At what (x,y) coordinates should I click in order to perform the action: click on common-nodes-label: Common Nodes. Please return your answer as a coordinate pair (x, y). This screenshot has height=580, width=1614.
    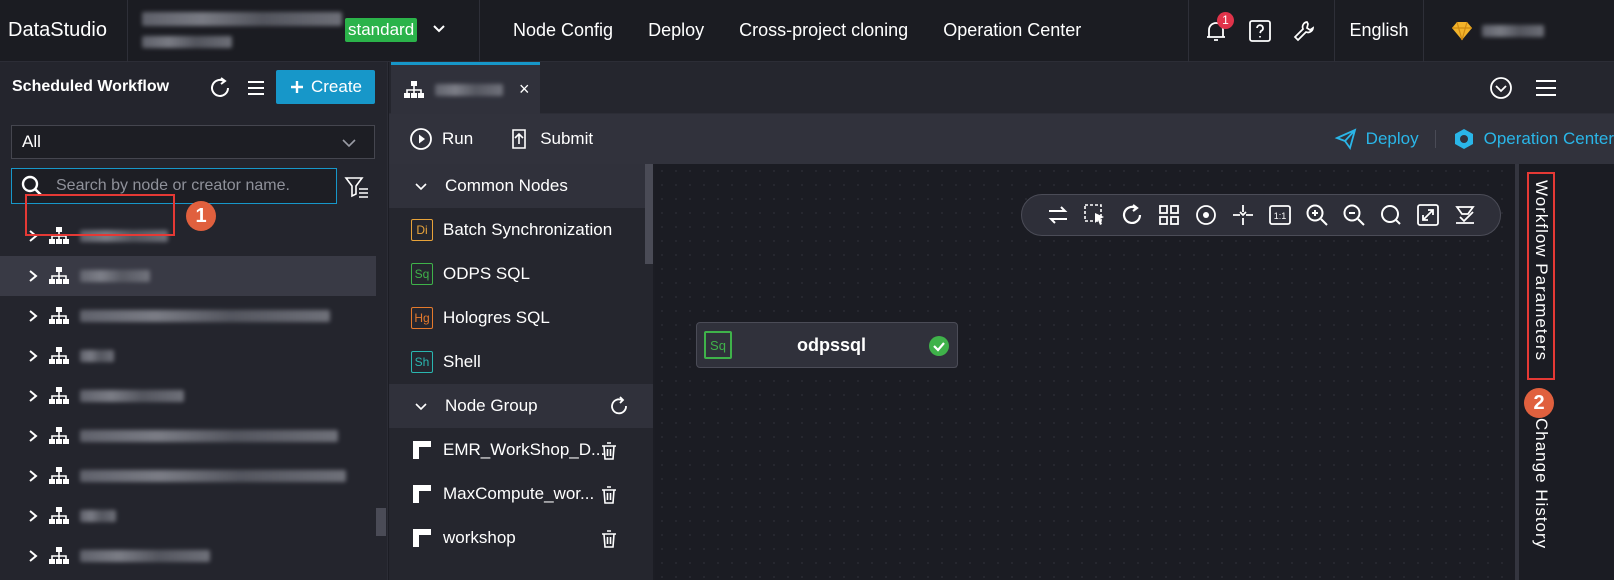
    Looking at the image, I should click on (506, 185).